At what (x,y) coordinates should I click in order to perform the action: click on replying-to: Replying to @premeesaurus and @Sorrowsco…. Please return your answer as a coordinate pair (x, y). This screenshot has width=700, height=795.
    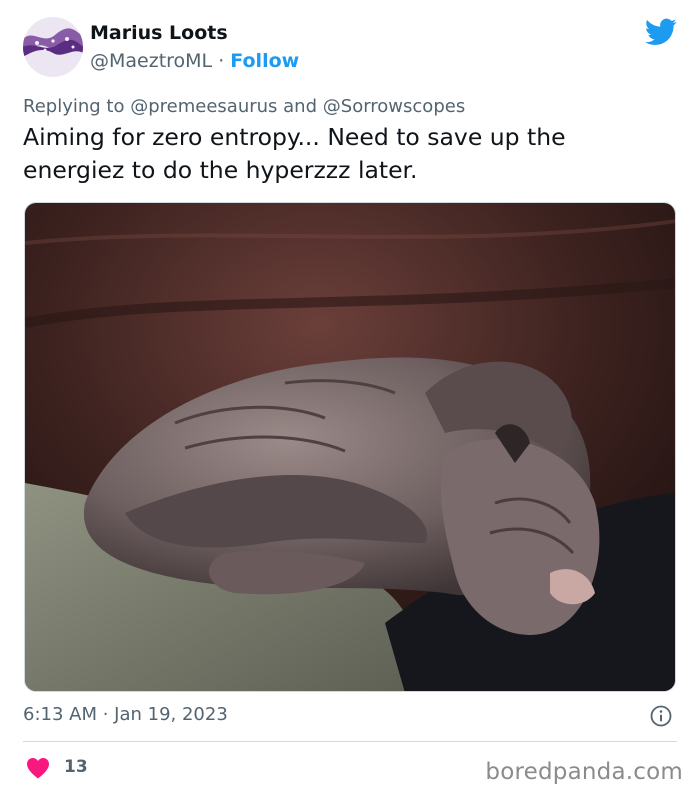
    Looking at the image, I should click on (244, 106).